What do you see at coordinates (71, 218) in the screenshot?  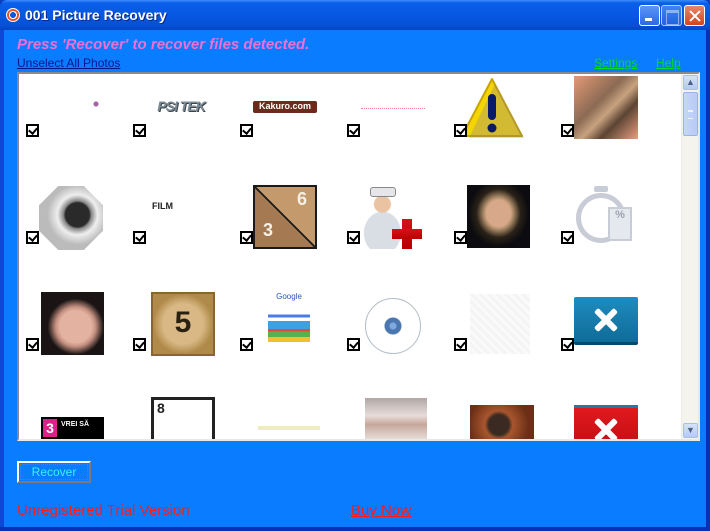 I see `soccer-ball-image` at bounding box center [71, 218].